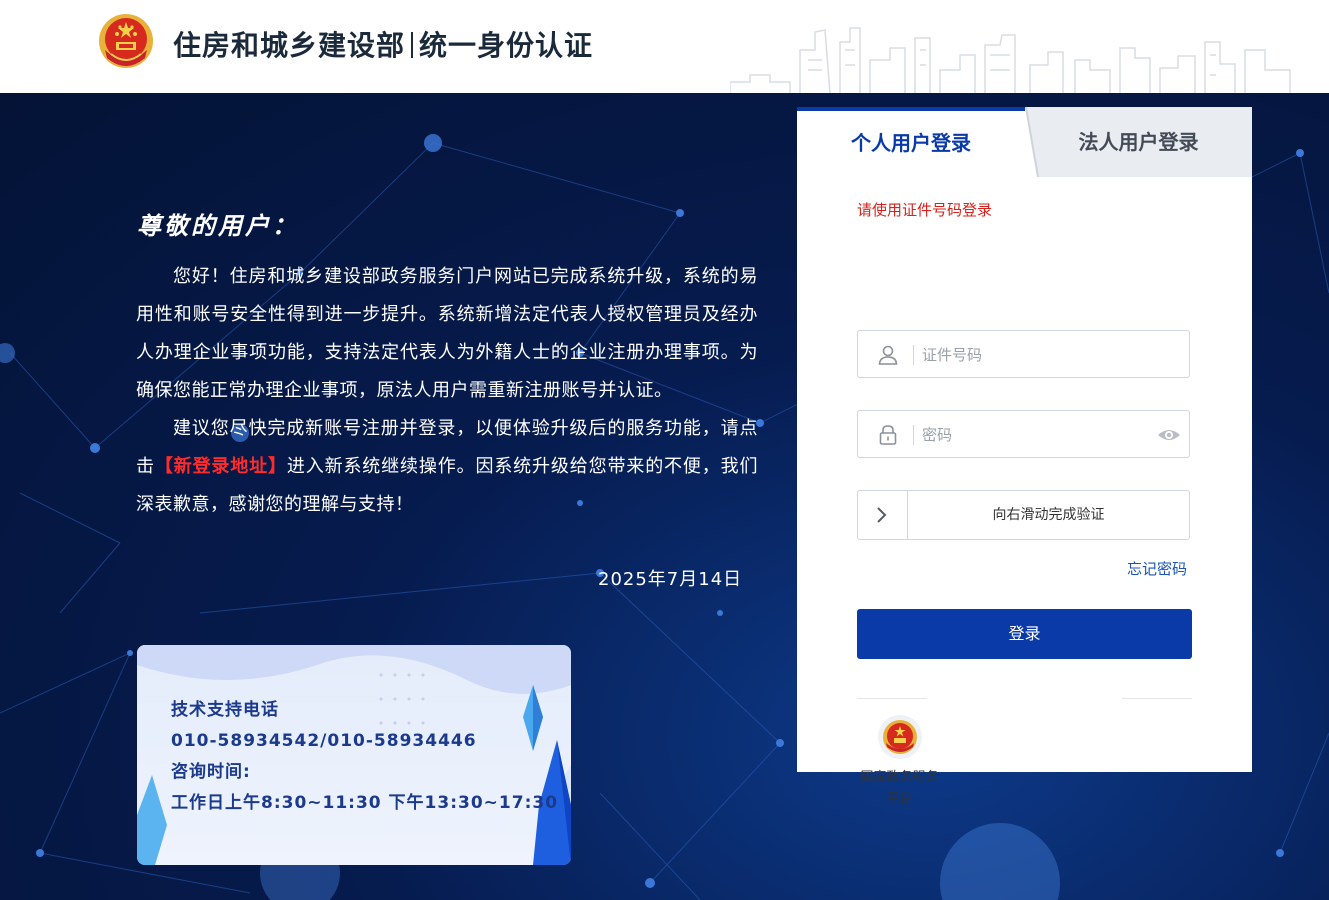 Image resolution: width=1329 pixels, height=900 pixels. I want to click on site-title-ministry: 住房和城乡建设部, so click(289, 45).